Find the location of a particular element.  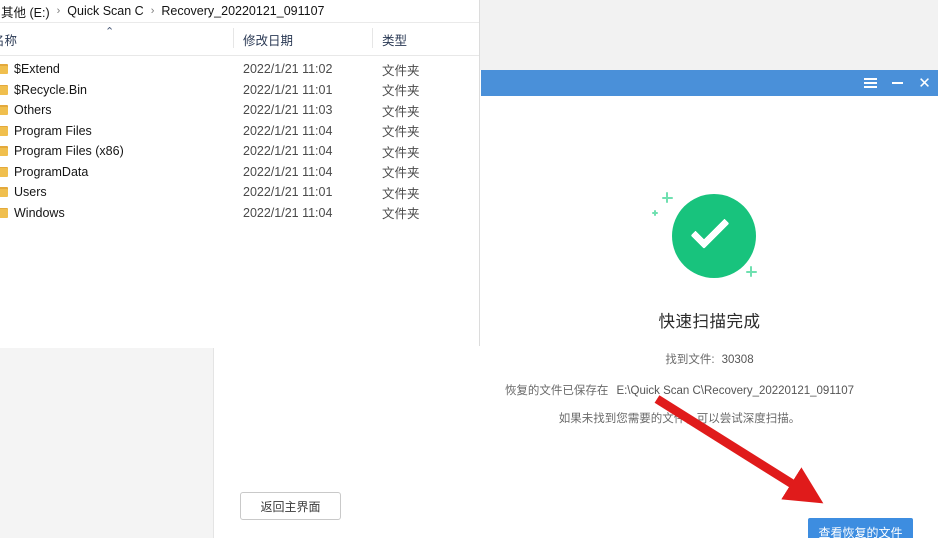

deep-scan-hint: 如果未找到您需要的文件，可以尝试深度扫描。 is located at coordinates (679, 419).